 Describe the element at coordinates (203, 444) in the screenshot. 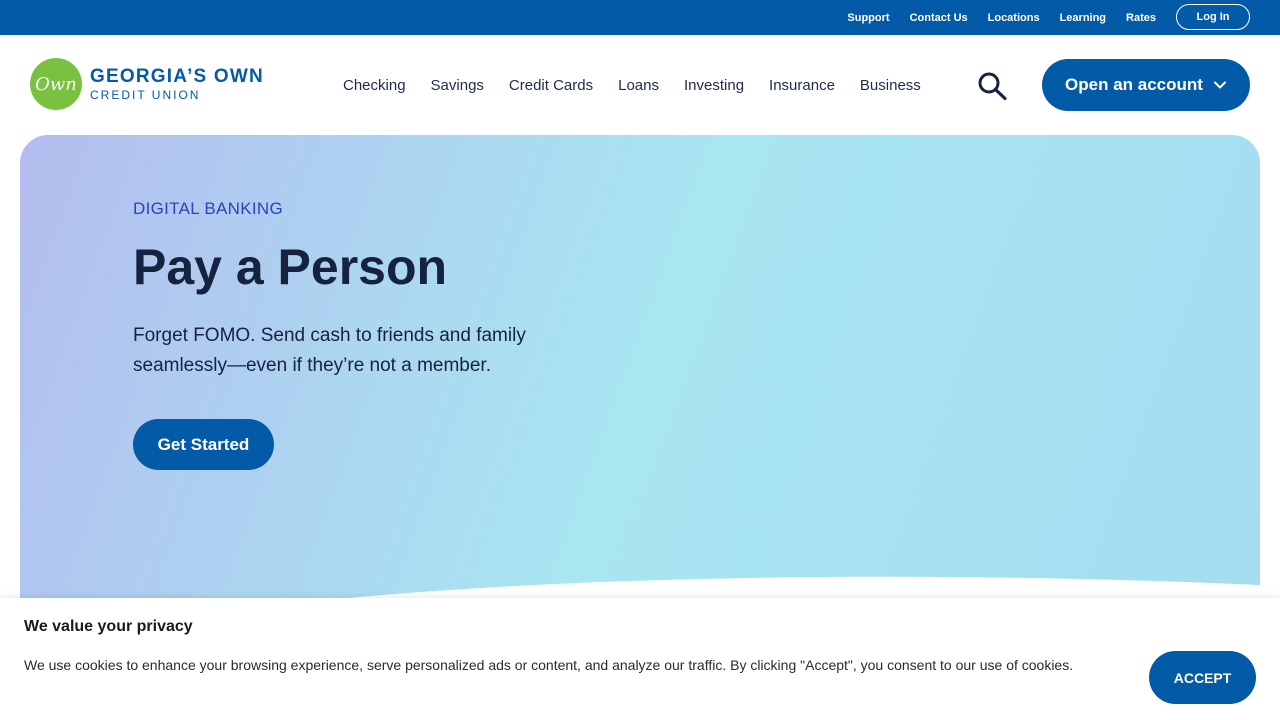

I see `get-started-button: Get Started` at that location.